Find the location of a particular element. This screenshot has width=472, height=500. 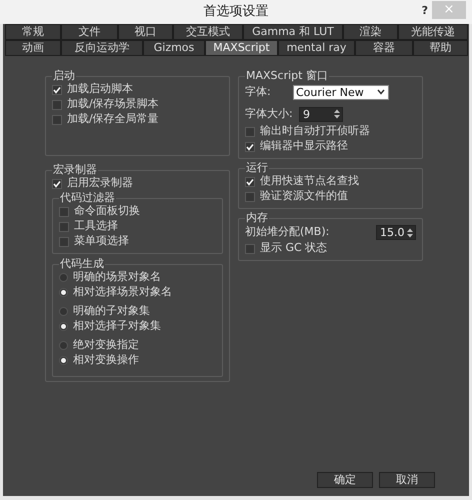

checkbox-label: 工具选择 is located at coordinates (96, 226).